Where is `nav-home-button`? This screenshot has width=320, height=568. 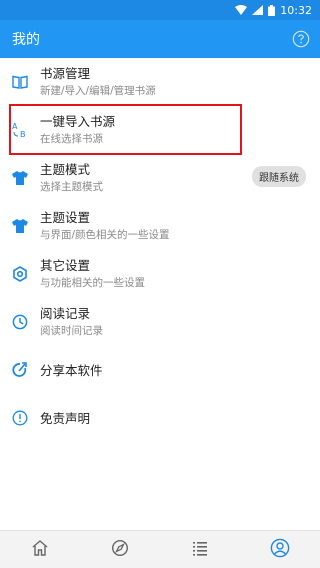
nav-home-button is located at coordinates (40, 549).